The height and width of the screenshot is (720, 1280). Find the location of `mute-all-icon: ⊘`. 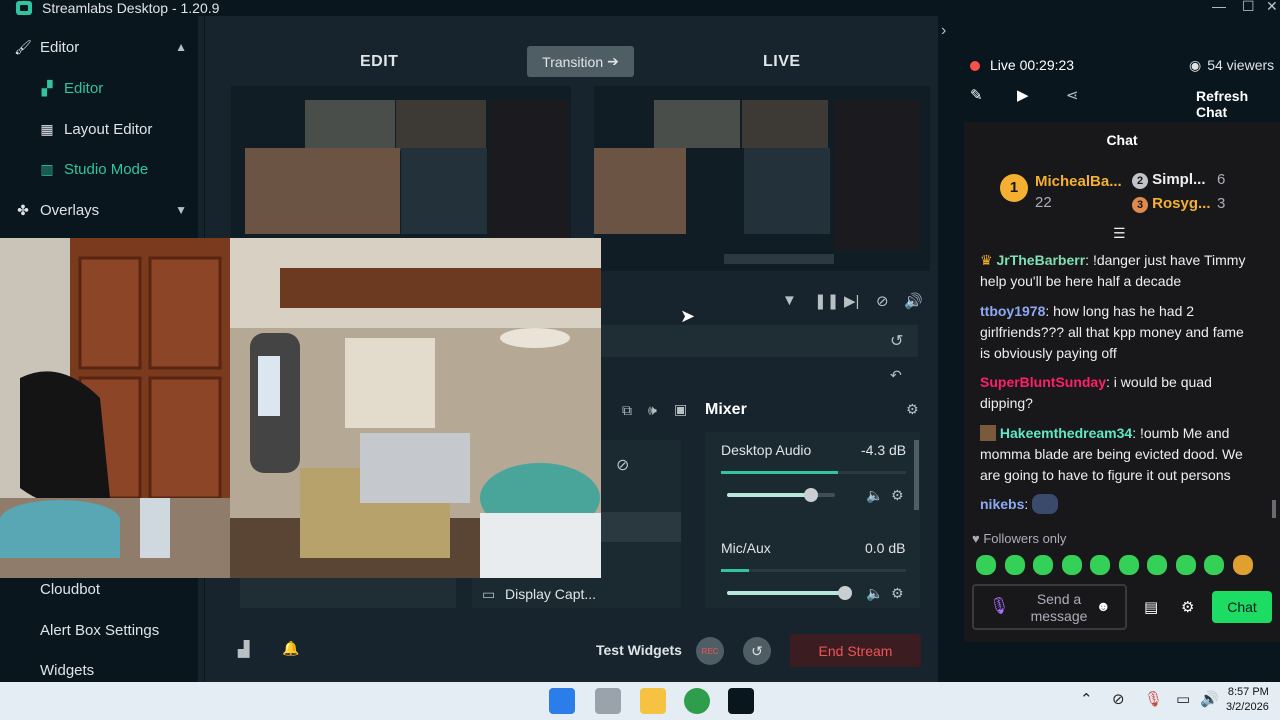

mute-all-icon: ⊘ is located at coordinates (882, 301).